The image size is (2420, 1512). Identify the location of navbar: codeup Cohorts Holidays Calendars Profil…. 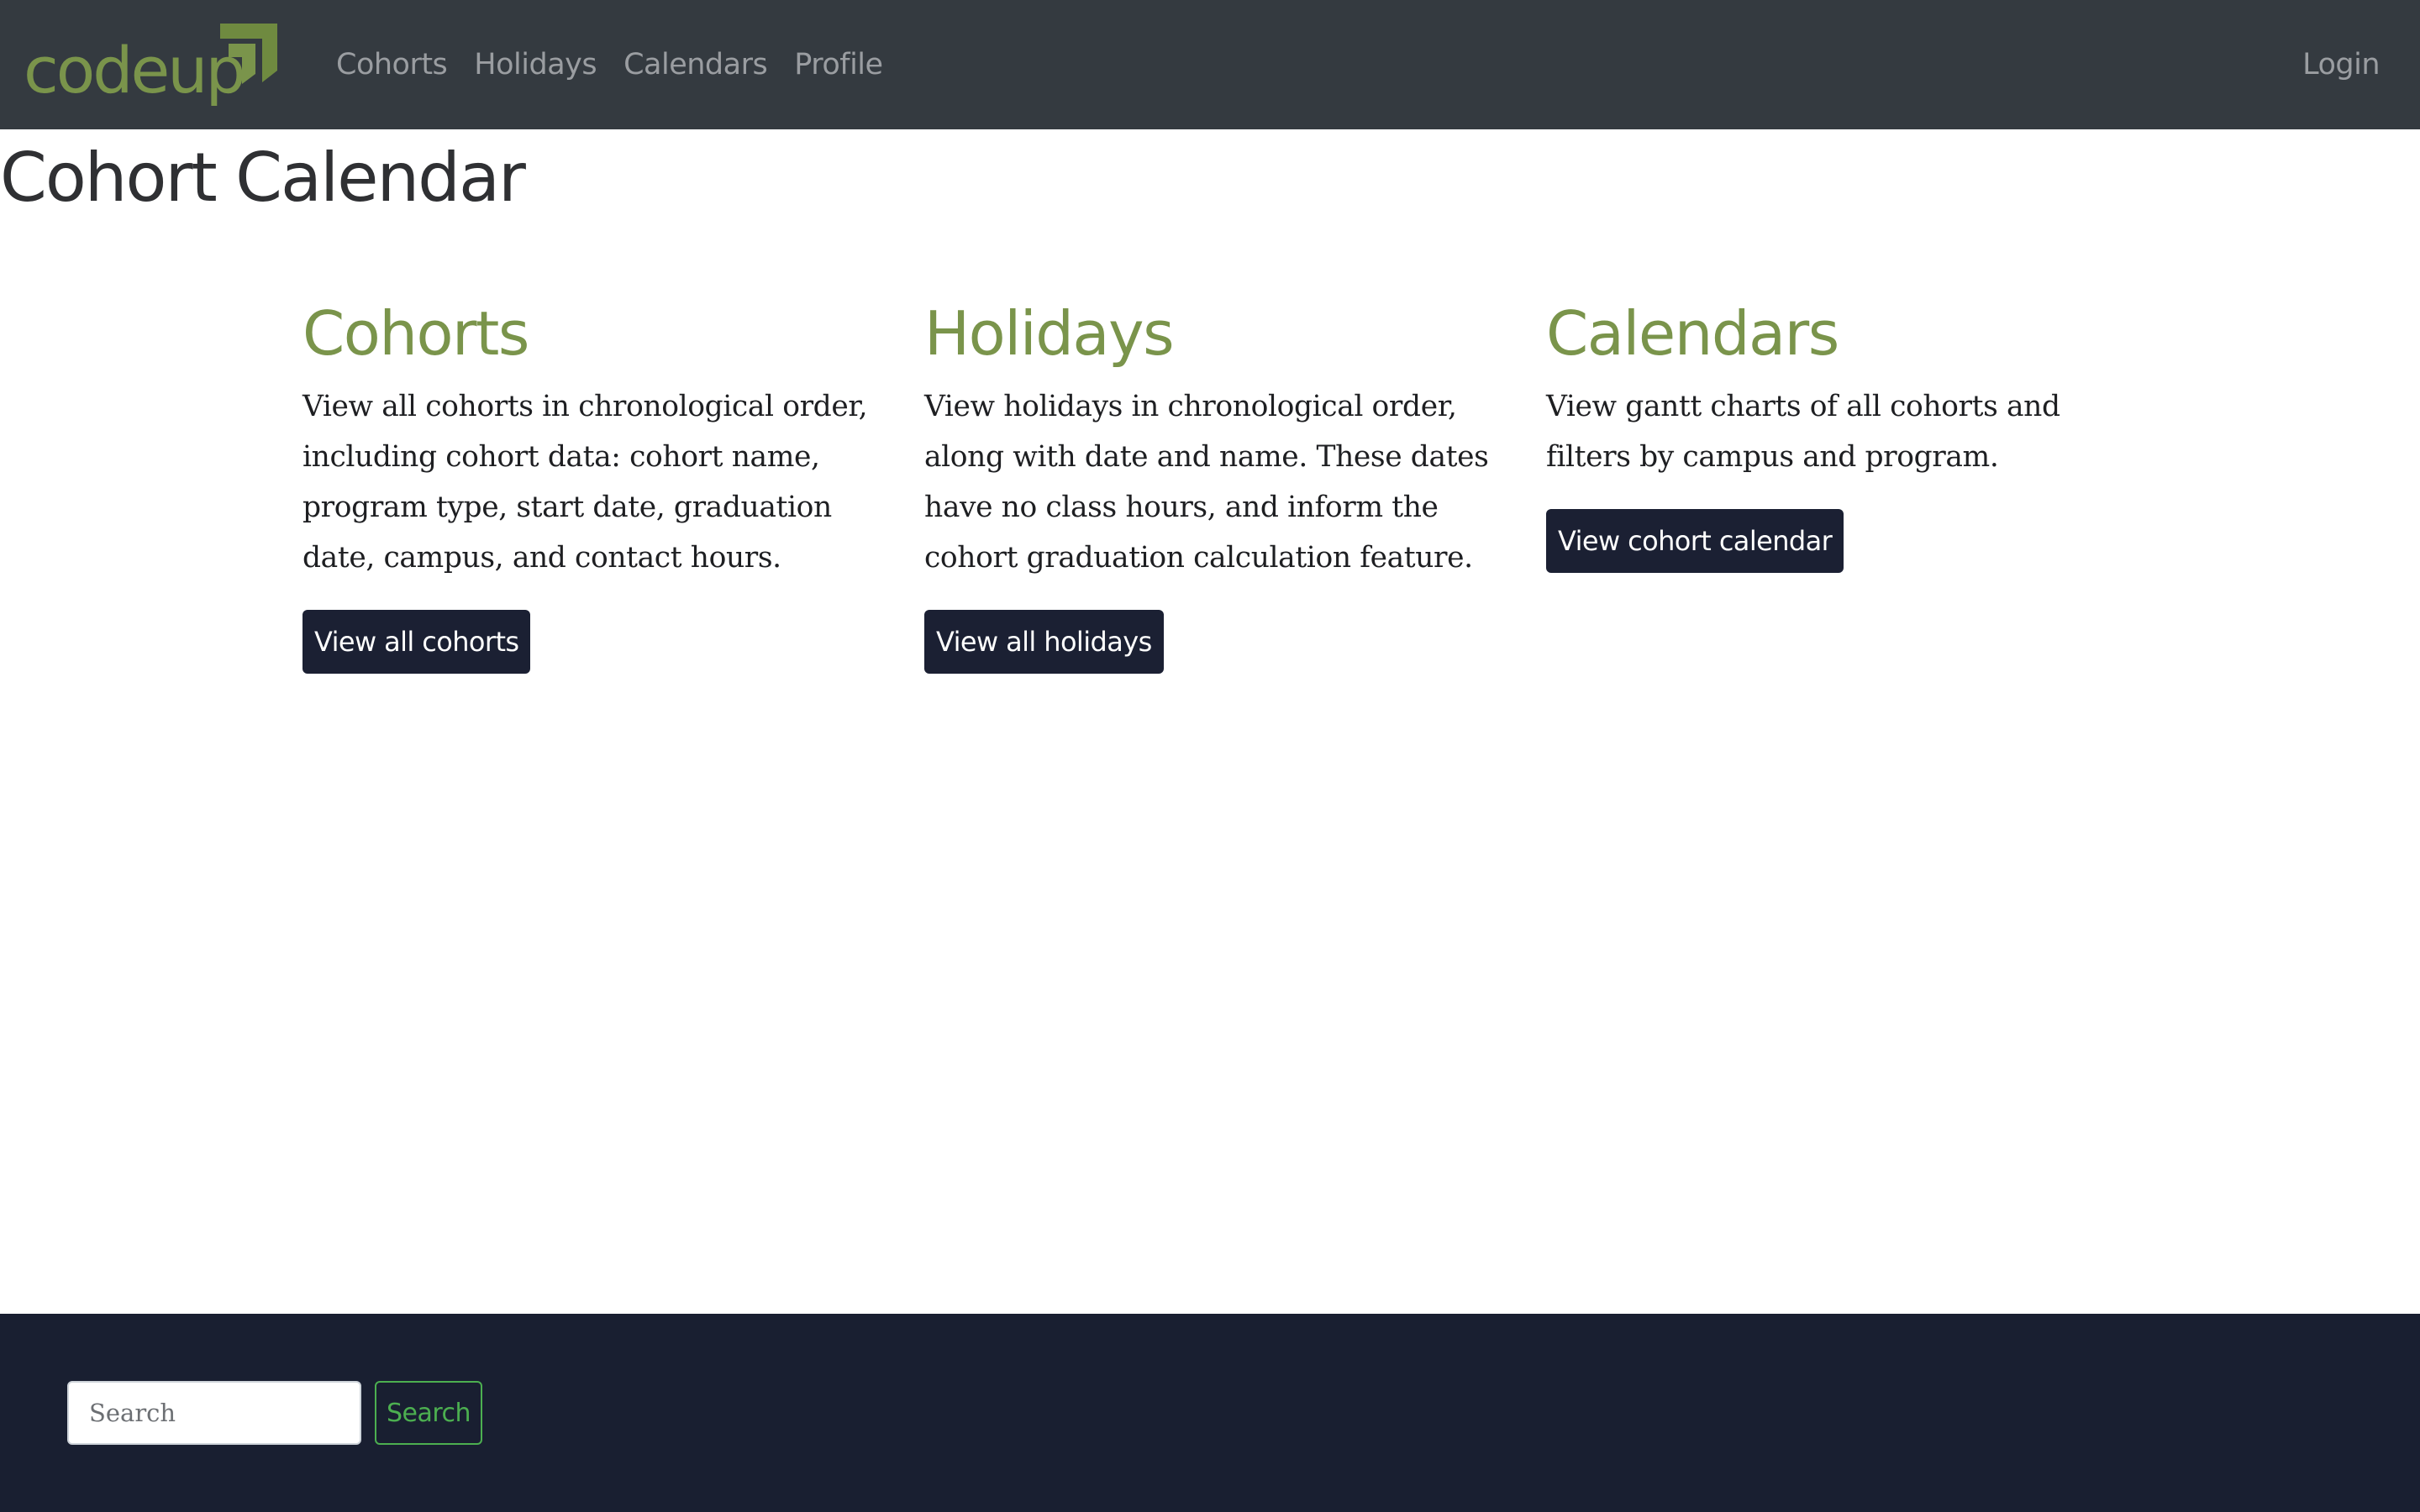
(1210, 64).